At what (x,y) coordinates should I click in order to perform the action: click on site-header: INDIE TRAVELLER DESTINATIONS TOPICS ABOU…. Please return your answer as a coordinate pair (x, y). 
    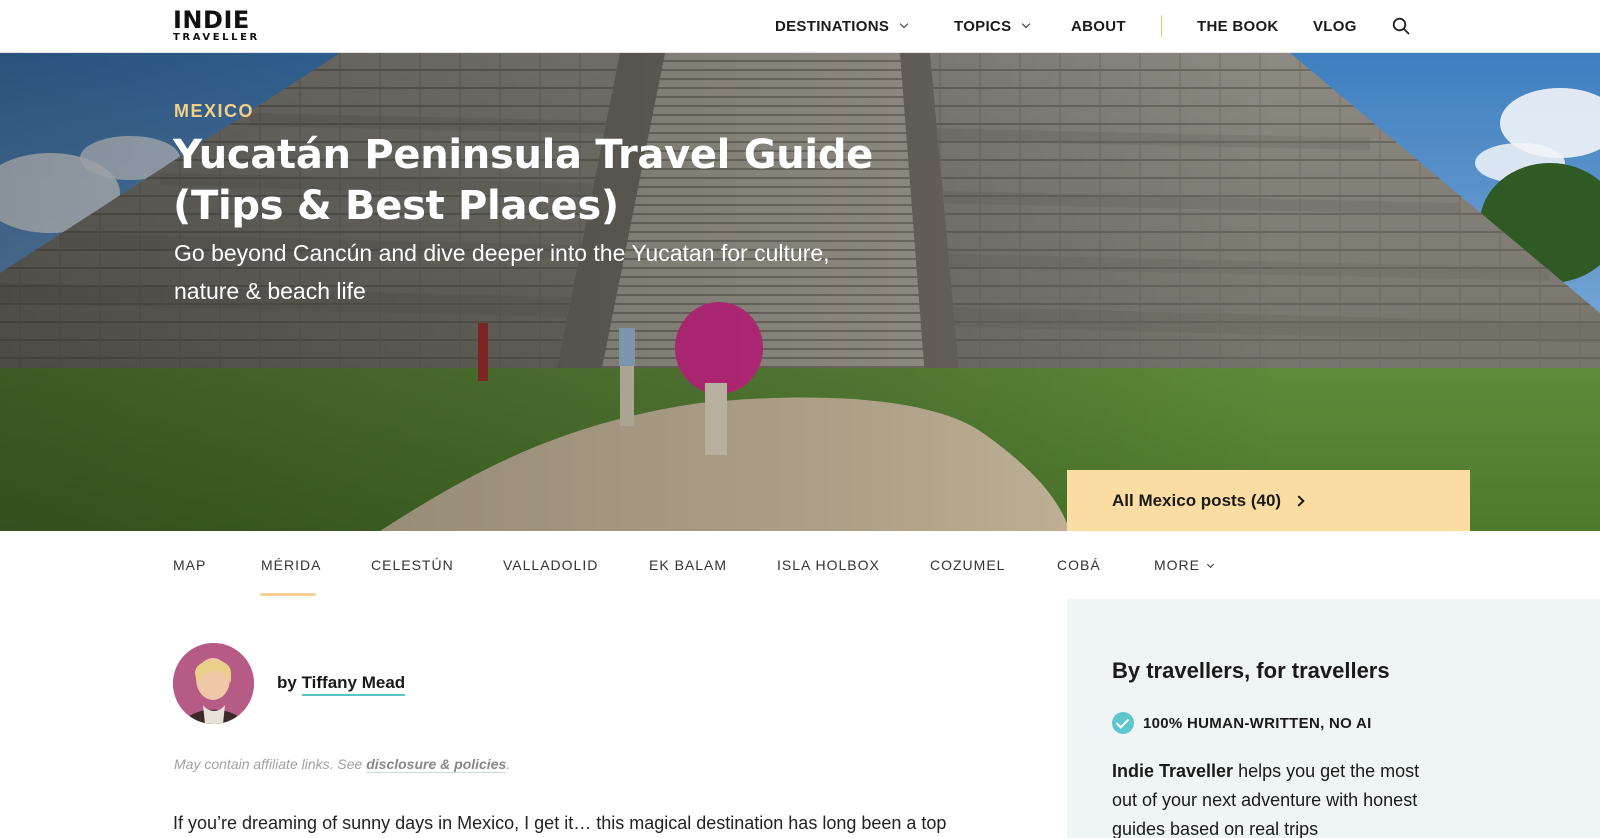
    Looking at the image, I should click on (800, 26).